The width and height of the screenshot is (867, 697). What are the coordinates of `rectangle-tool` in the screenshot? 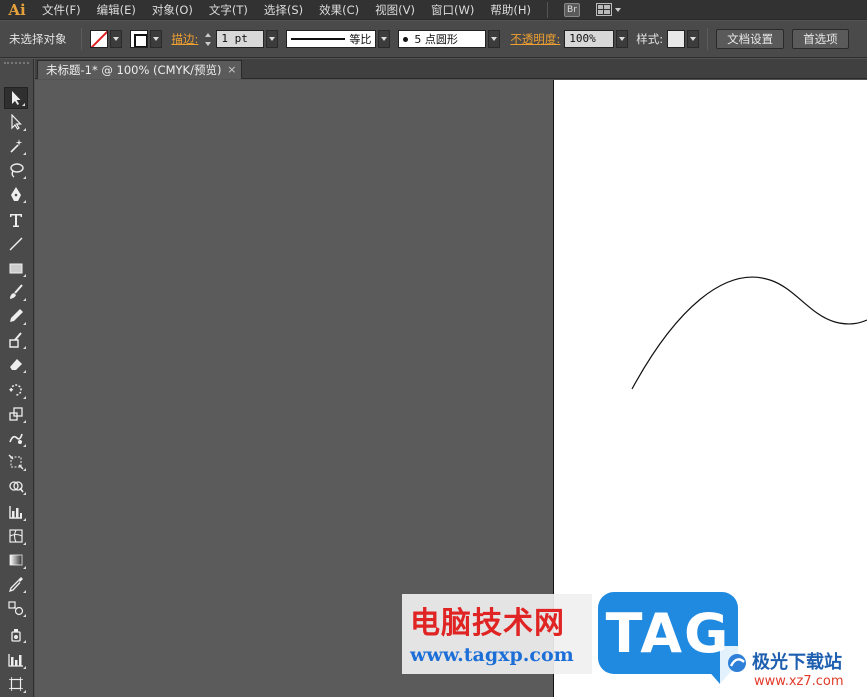 It's located at (16, 268).